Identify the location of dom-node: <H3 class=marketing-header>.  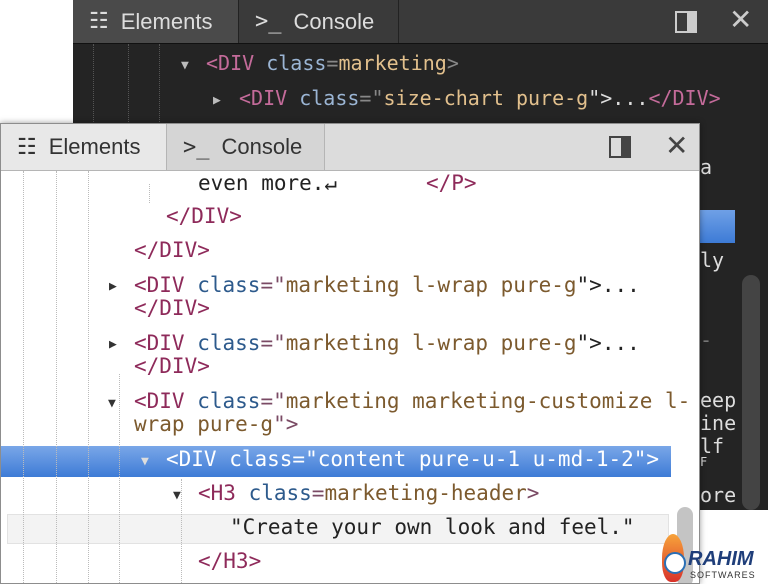
(368, 493).